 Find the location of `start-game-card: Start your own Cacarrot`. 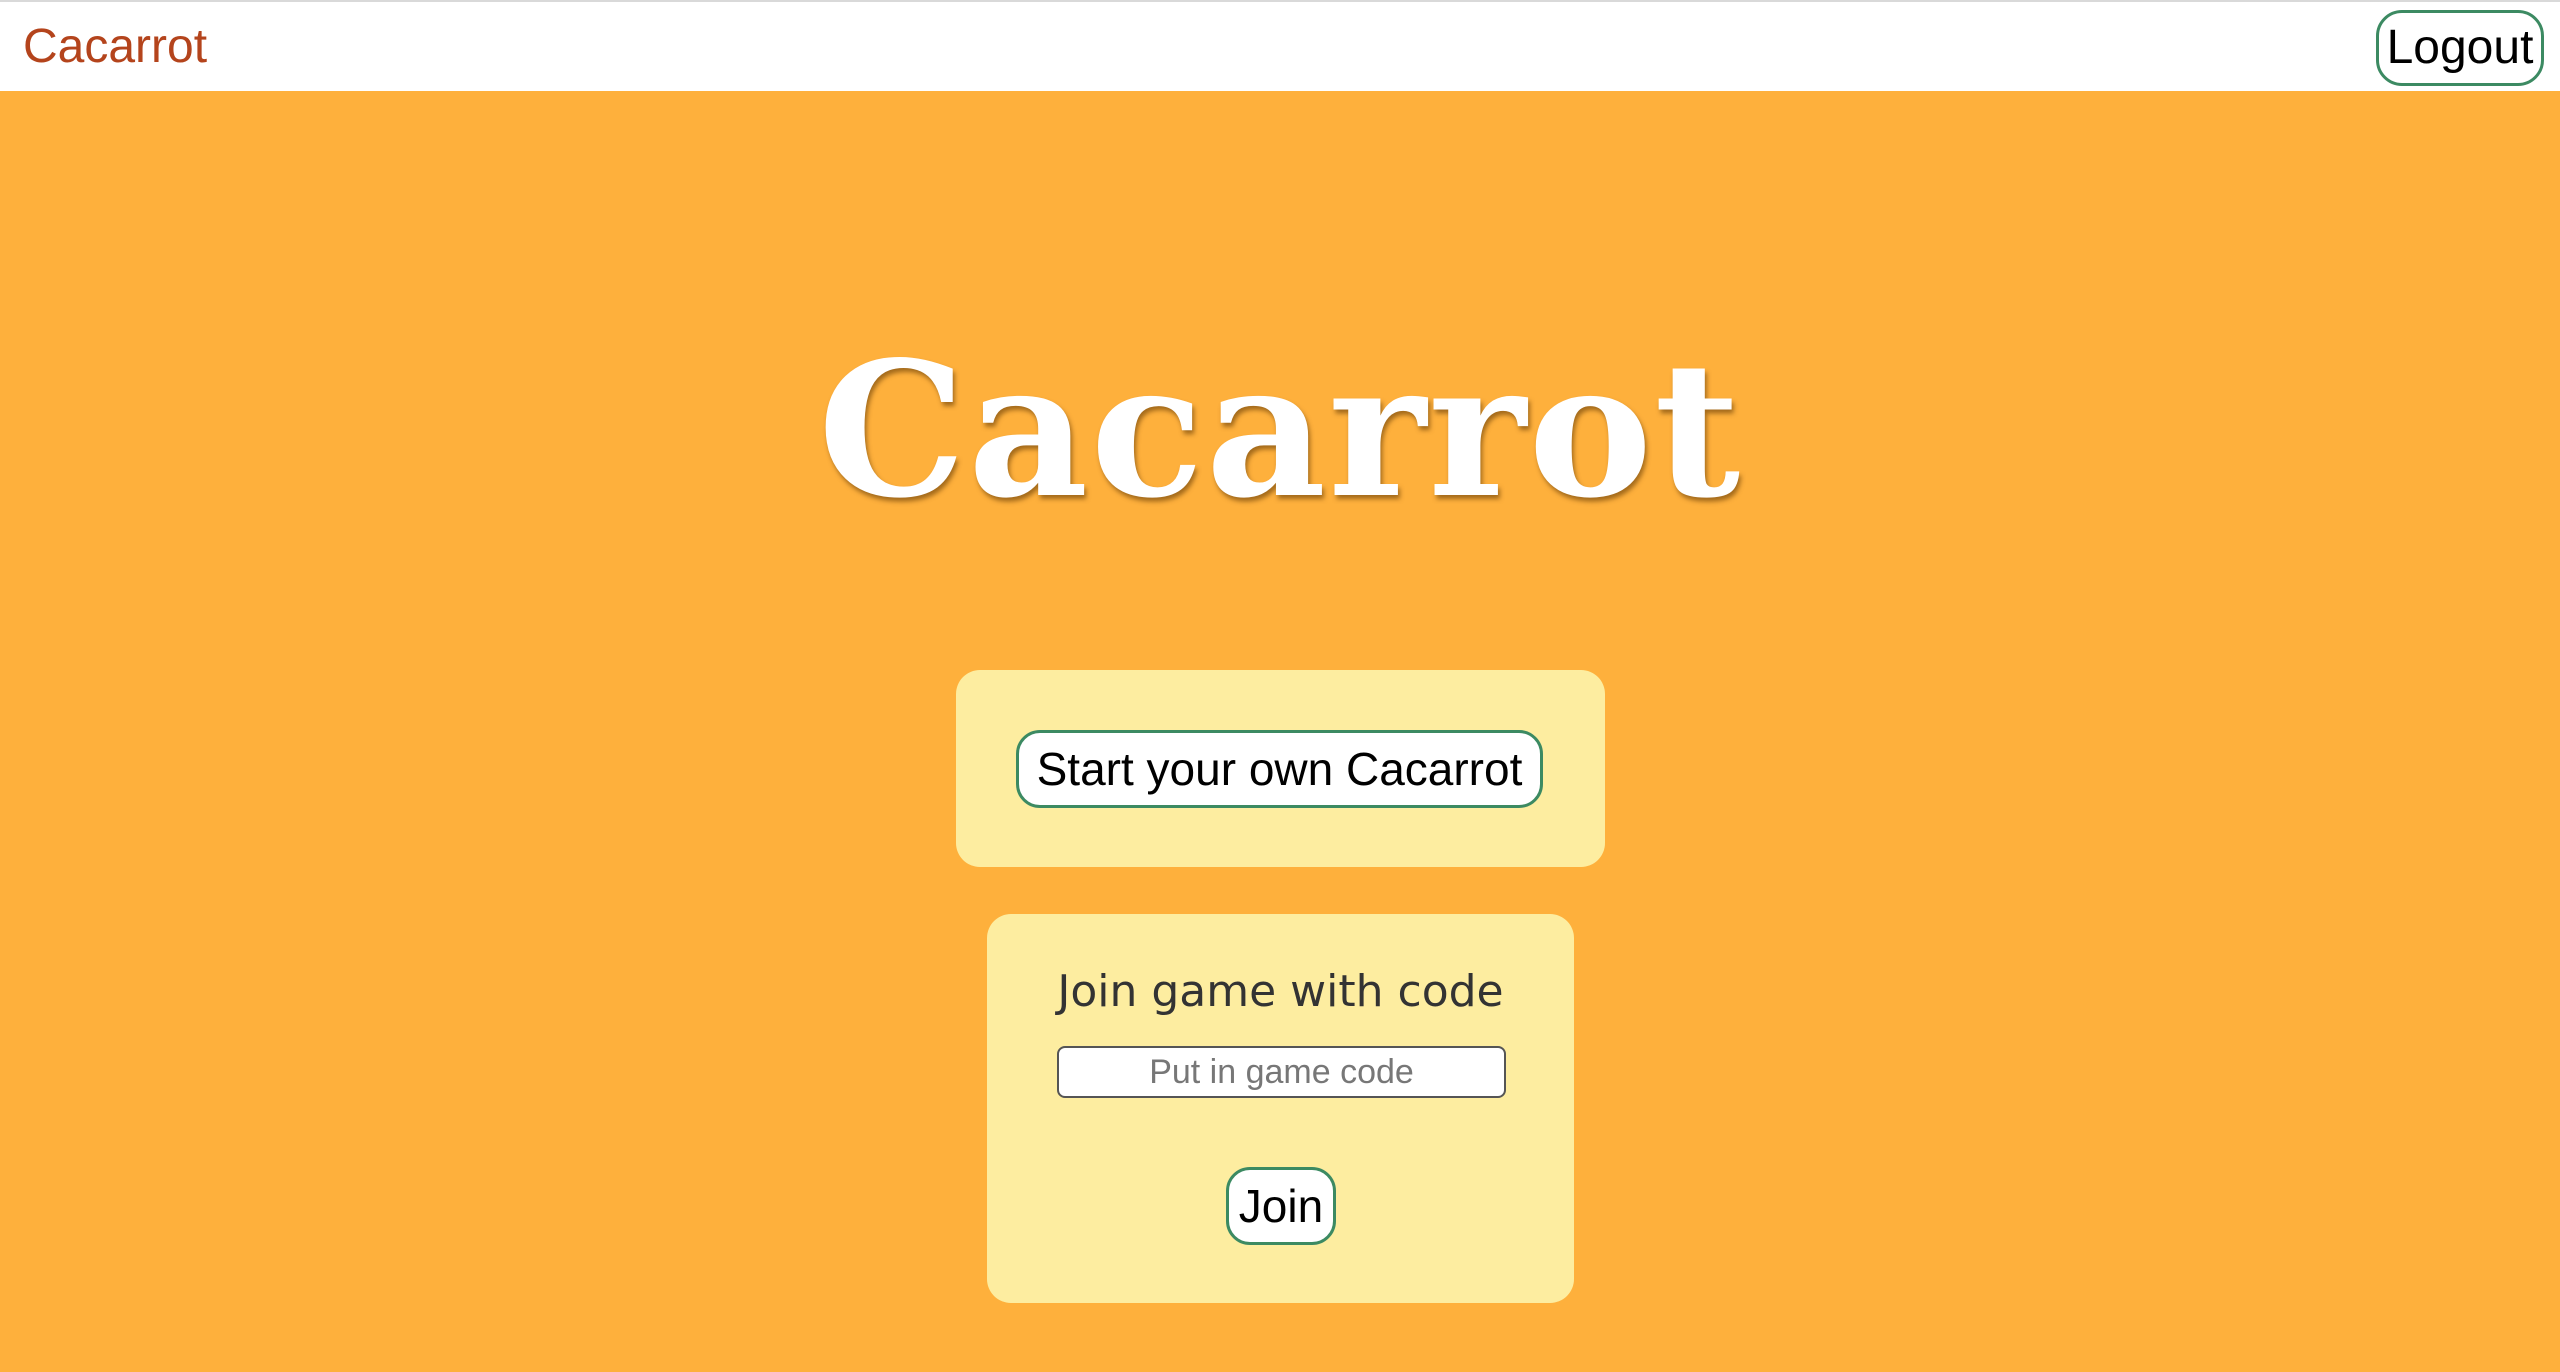

start-game-card: Start your own Cacarrot is located at coordinates (1280, 768).